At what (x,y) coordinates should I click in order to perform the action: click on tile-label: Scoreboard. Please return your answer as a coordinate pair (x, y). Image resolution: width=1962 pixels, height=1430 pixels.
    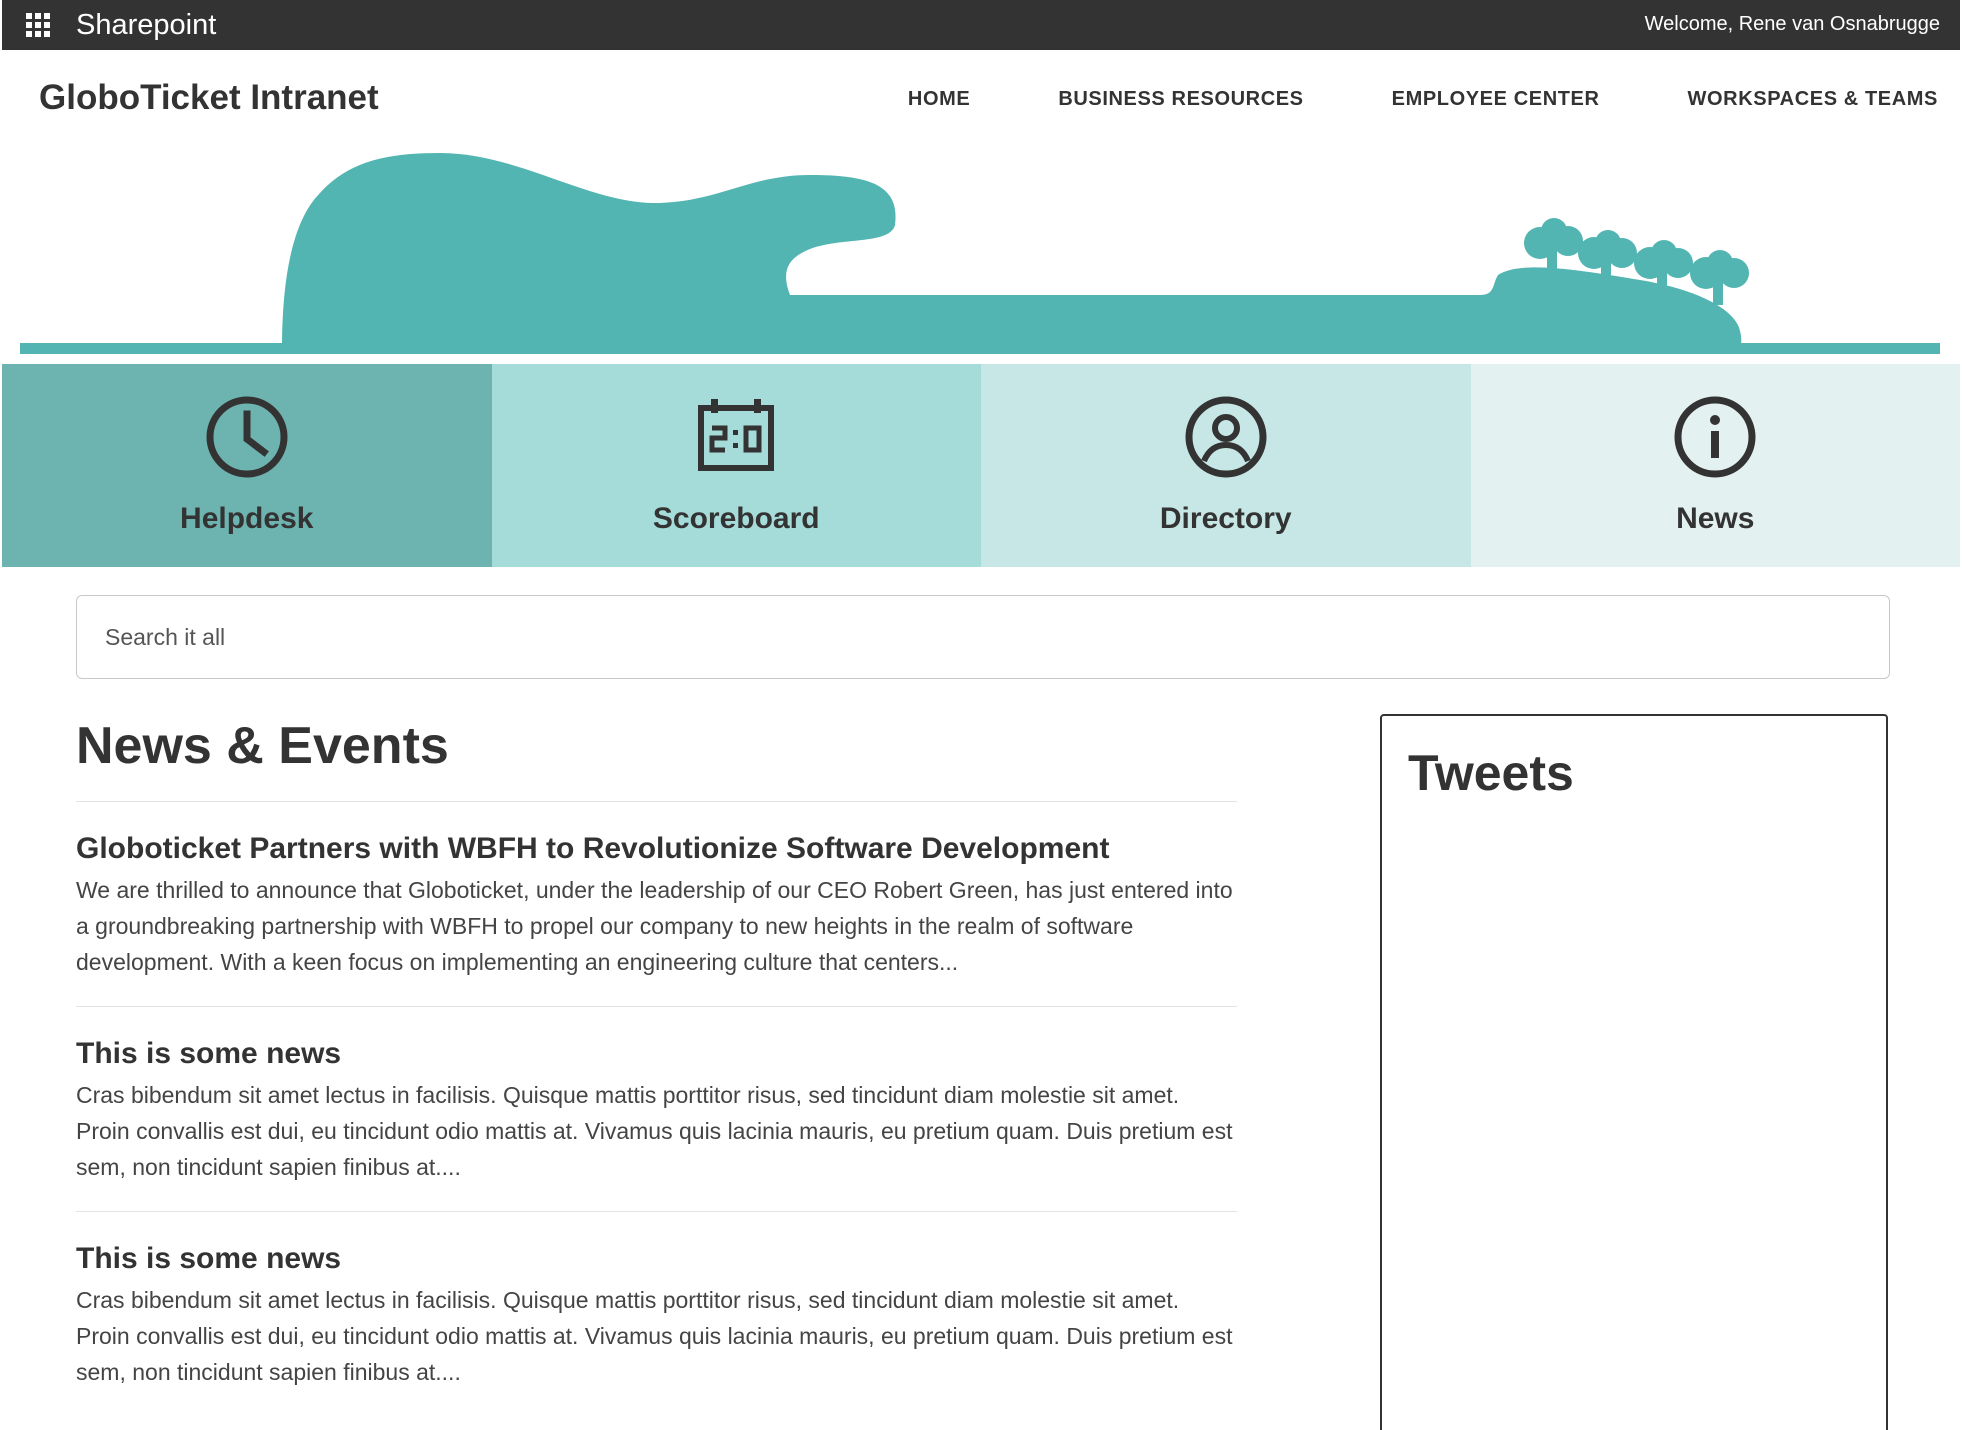
    Looking at the image, I should click on (736, 518).